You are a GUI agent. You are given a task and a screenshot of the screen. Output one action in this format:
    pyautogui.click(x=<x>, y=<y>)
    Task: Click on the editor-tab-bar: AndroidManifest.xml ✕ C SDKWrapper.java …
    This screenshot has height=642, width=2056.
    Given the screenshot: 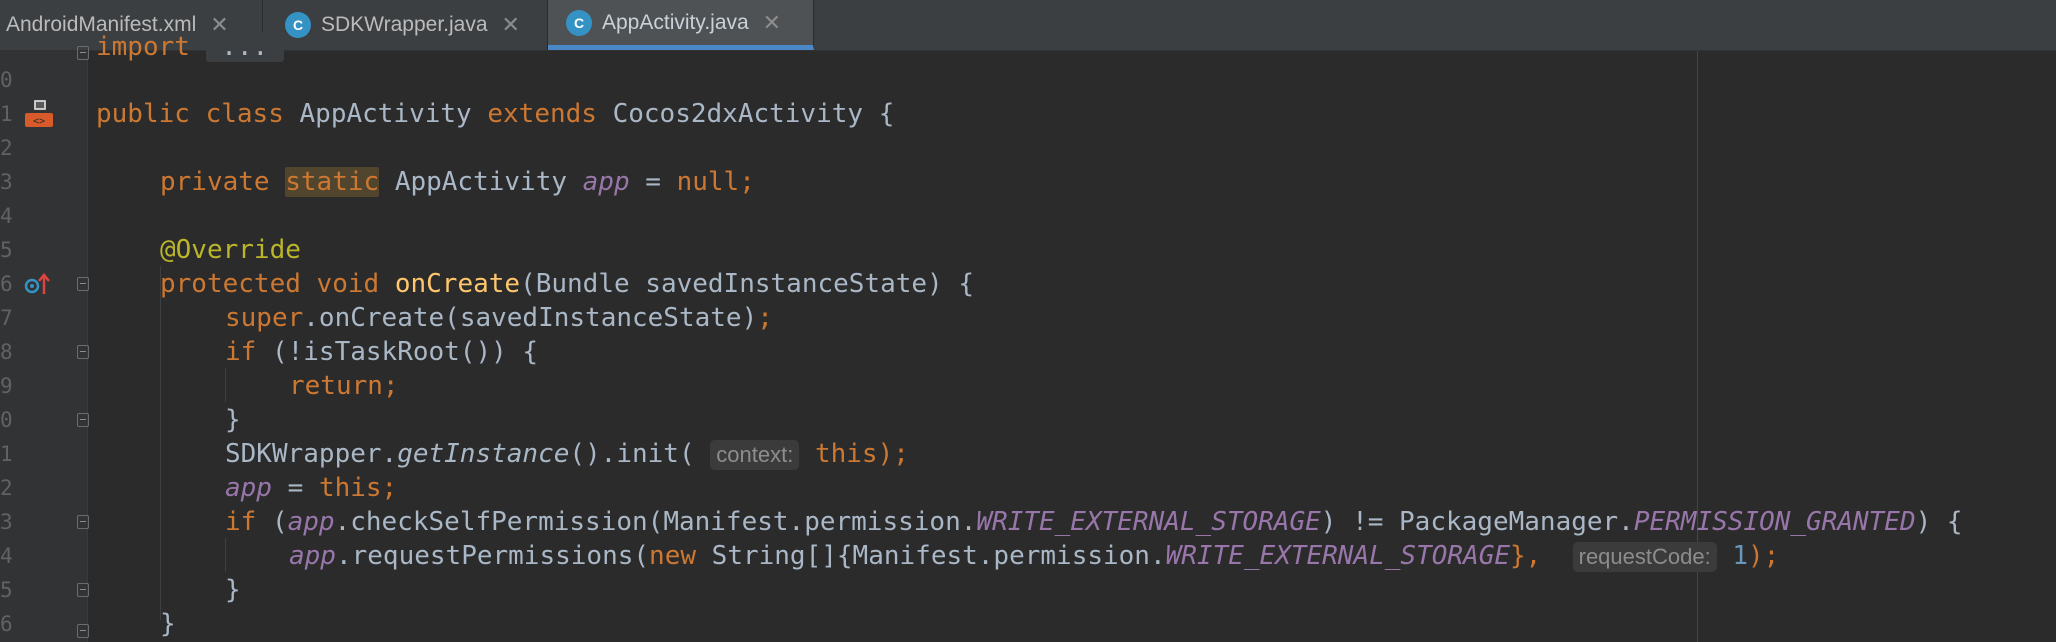 What is the action you would take?
    pyautogui.click(x=1028, y=25)
    